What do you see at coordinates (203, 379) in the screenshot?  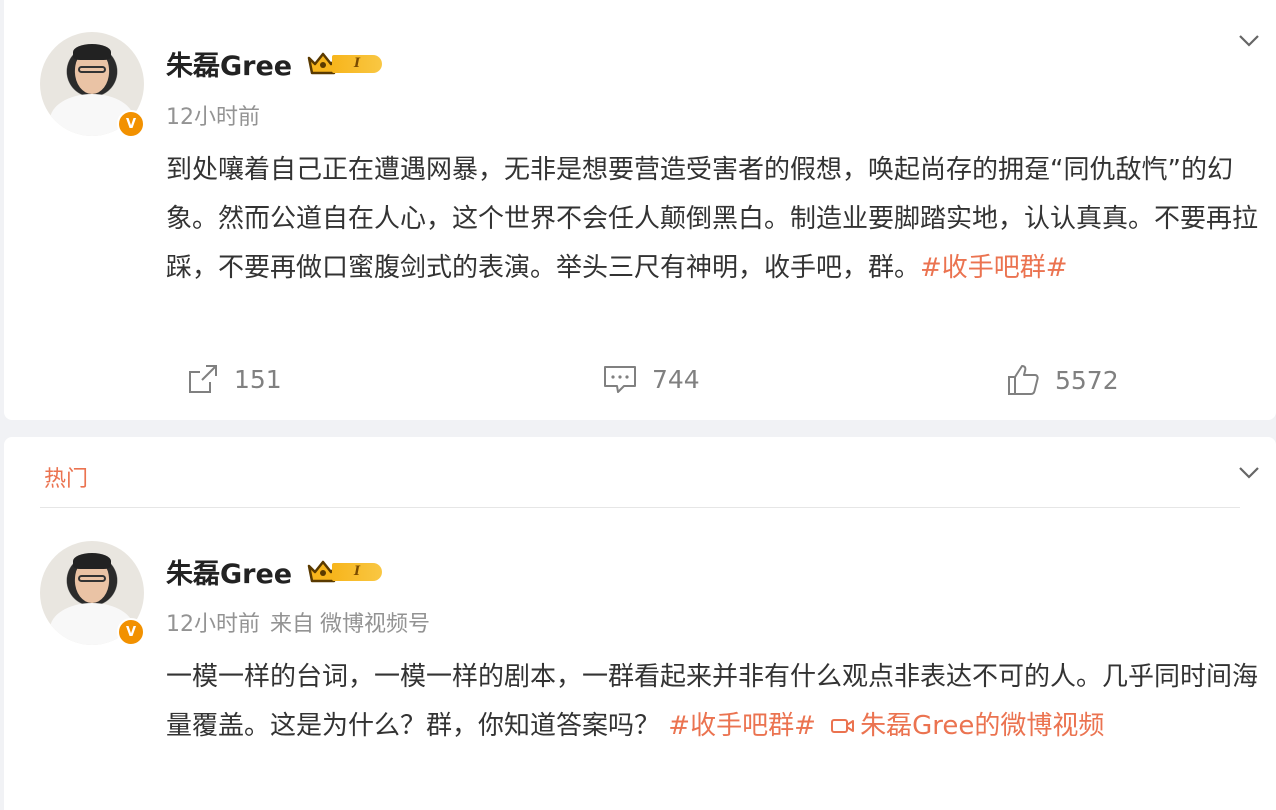 I see `repost-icon` at bounding box center [203, 379].